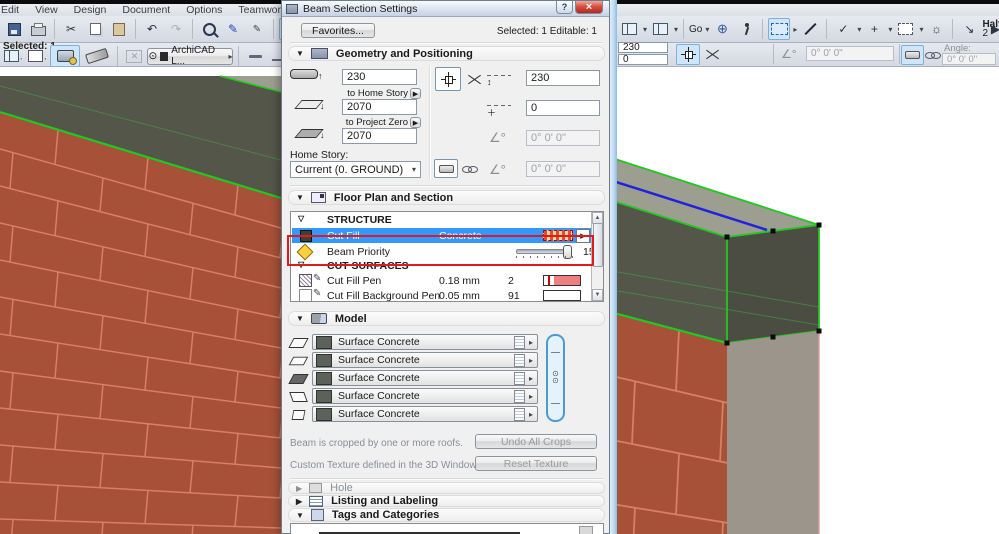 Image resolution: width=999 pixels, height=534 pixels. What do you see at coordinates (660, 29) in the screenshot?
I see `layout-book-button` at bounding box center [660, 29].